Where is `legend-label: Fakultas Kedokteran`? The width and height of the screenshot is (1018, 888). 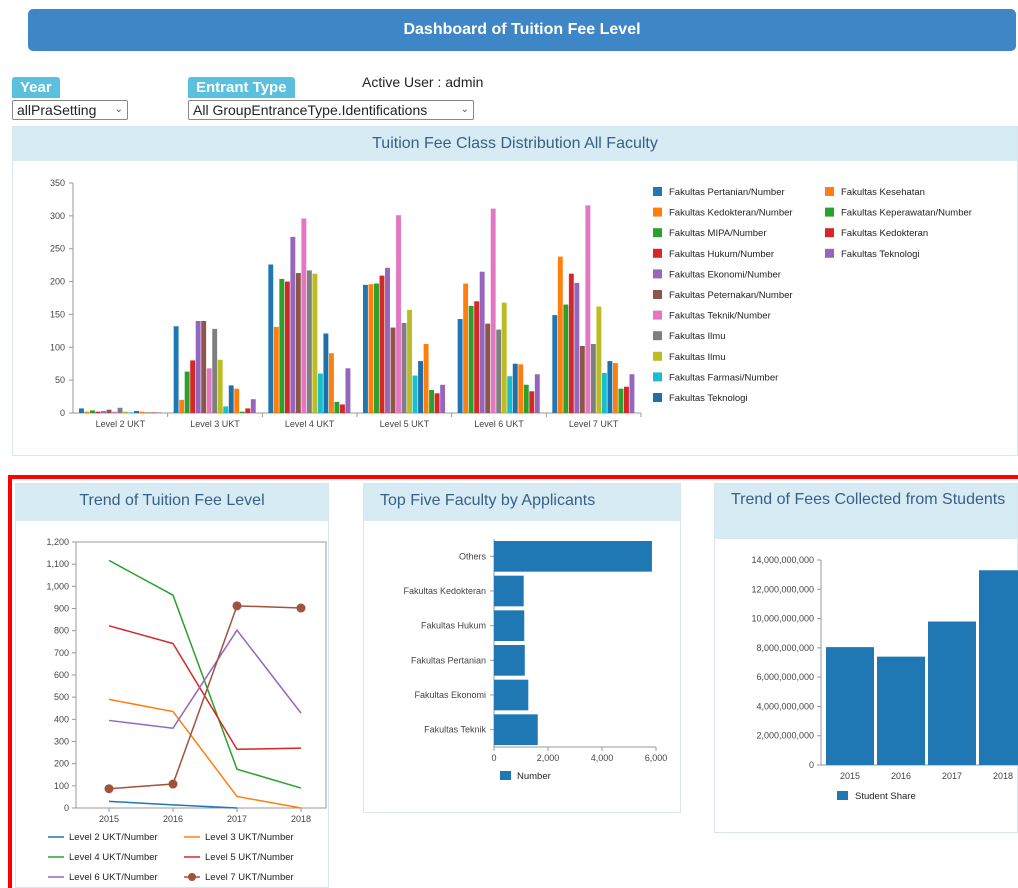 legend-label: Fakultas Kedokteran is located at coordinates (884, 233).